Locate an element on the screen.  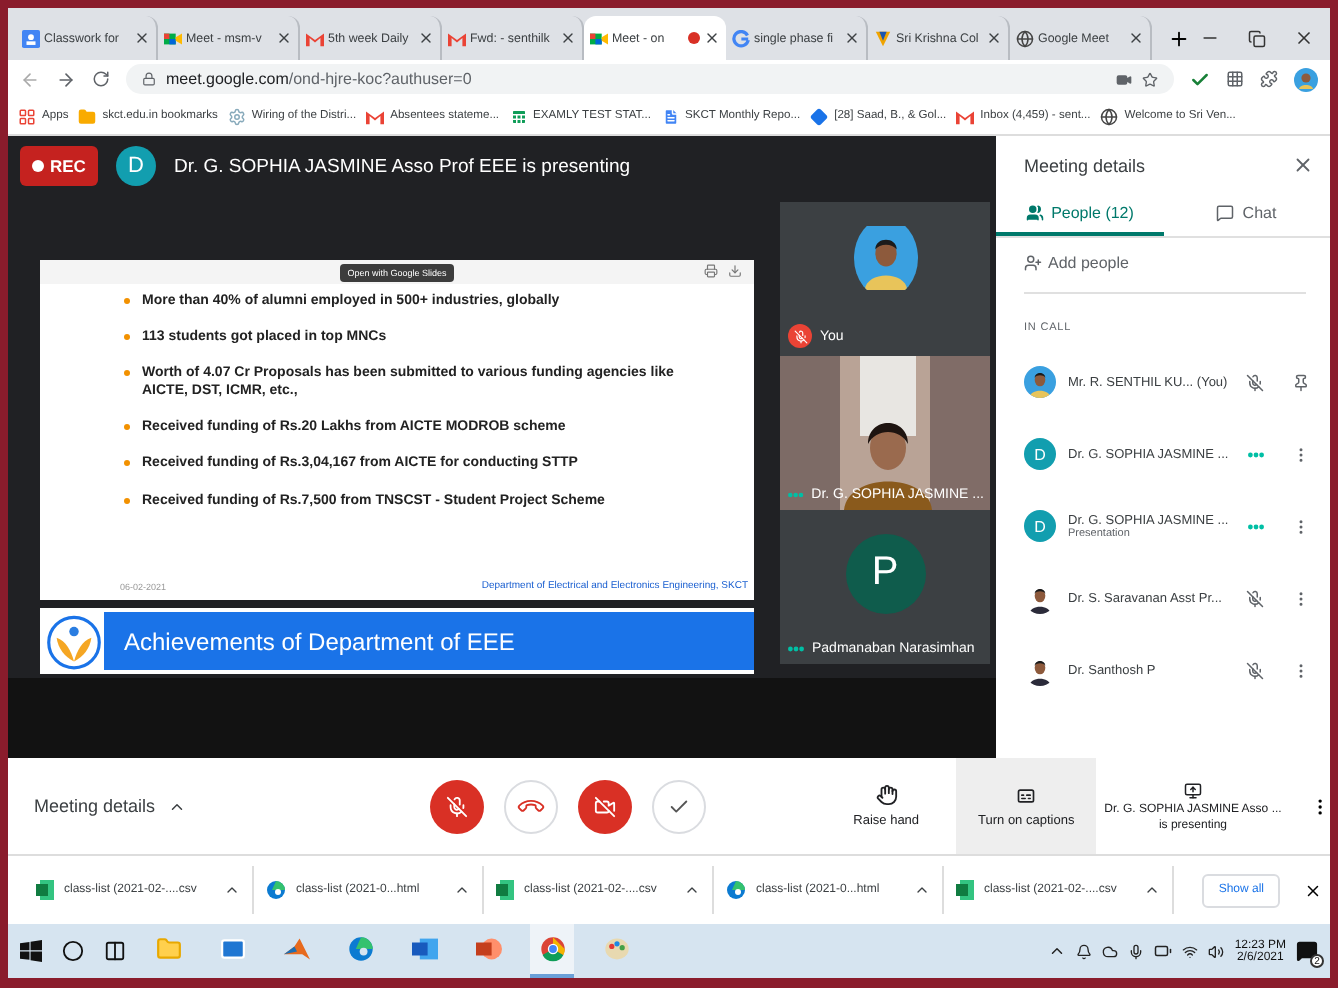
classroom-icon is located at coordinates (31, 38).